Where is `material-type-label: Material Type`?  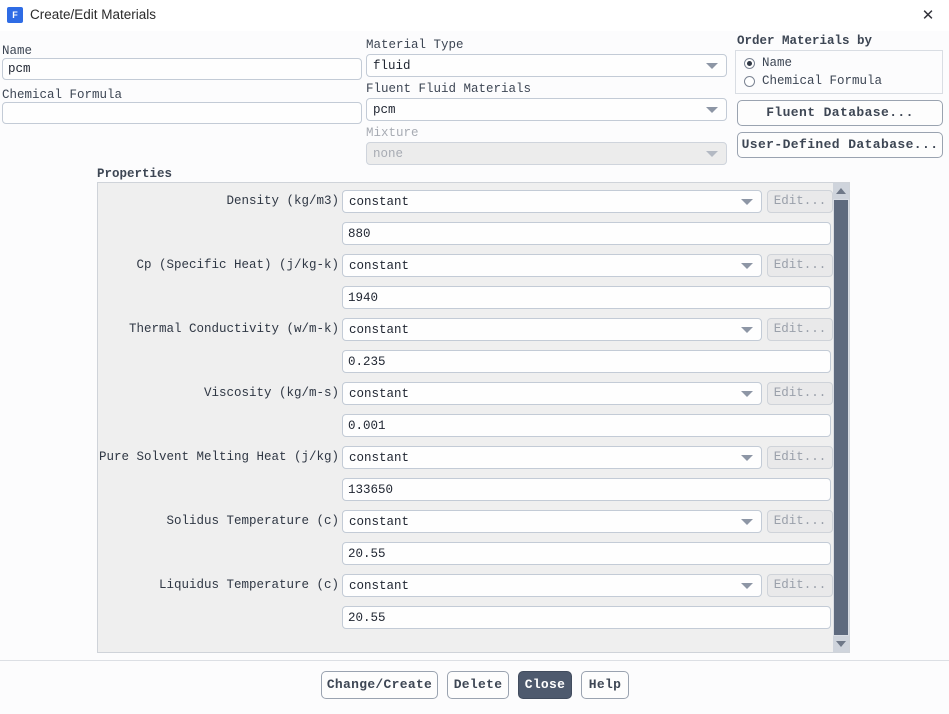 material-type-label: Material Type is located at coordinates (415, 45).